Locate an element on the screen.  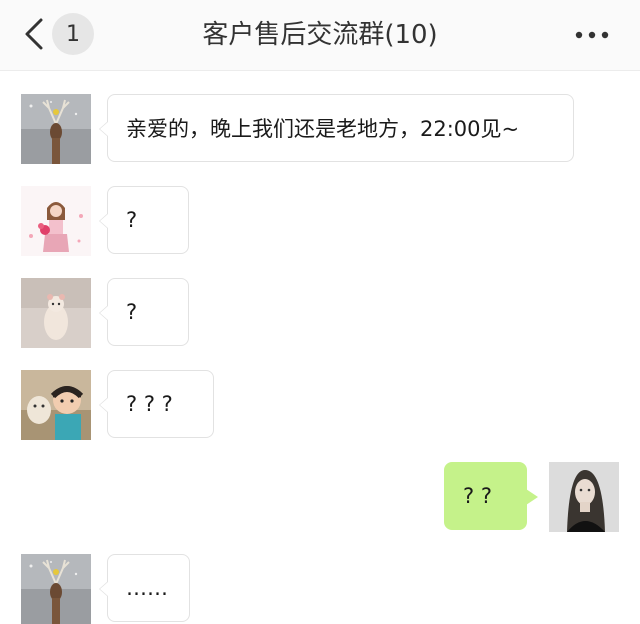
group-title: 客户售后交流群(10) is located at coordinates (320, 35).